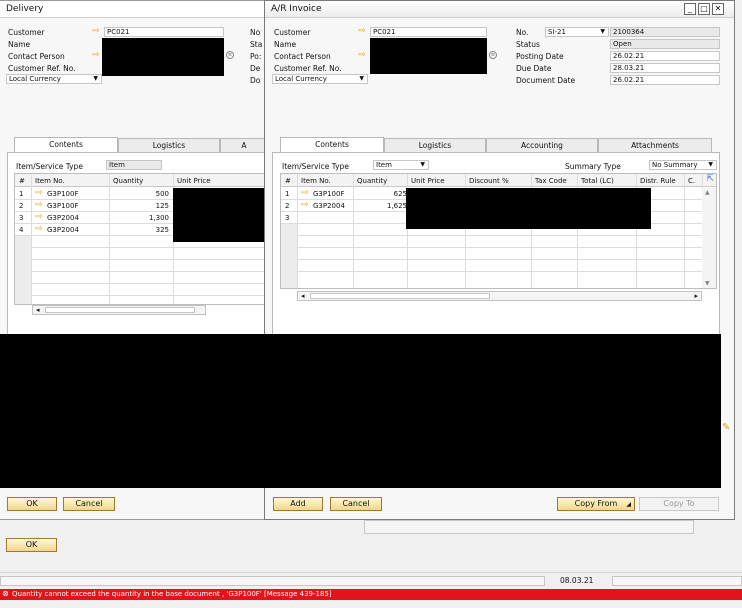  I want to click on tab-accounting-label: A, so click(244, 145).